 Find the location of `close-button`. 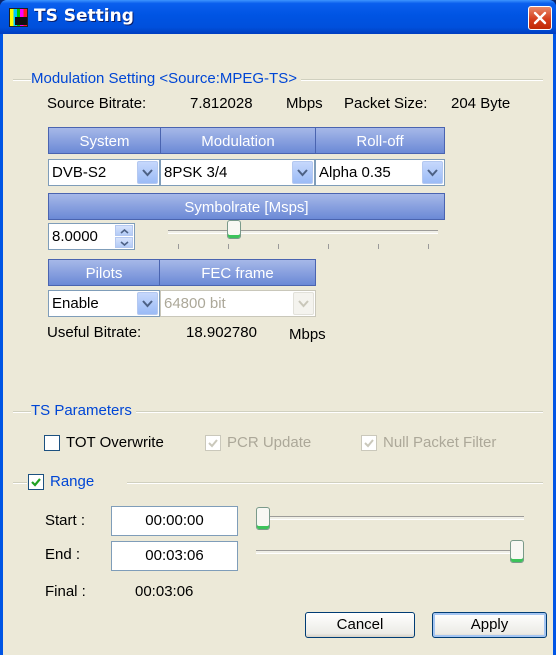

close-button is located at coordinates (540, 18).